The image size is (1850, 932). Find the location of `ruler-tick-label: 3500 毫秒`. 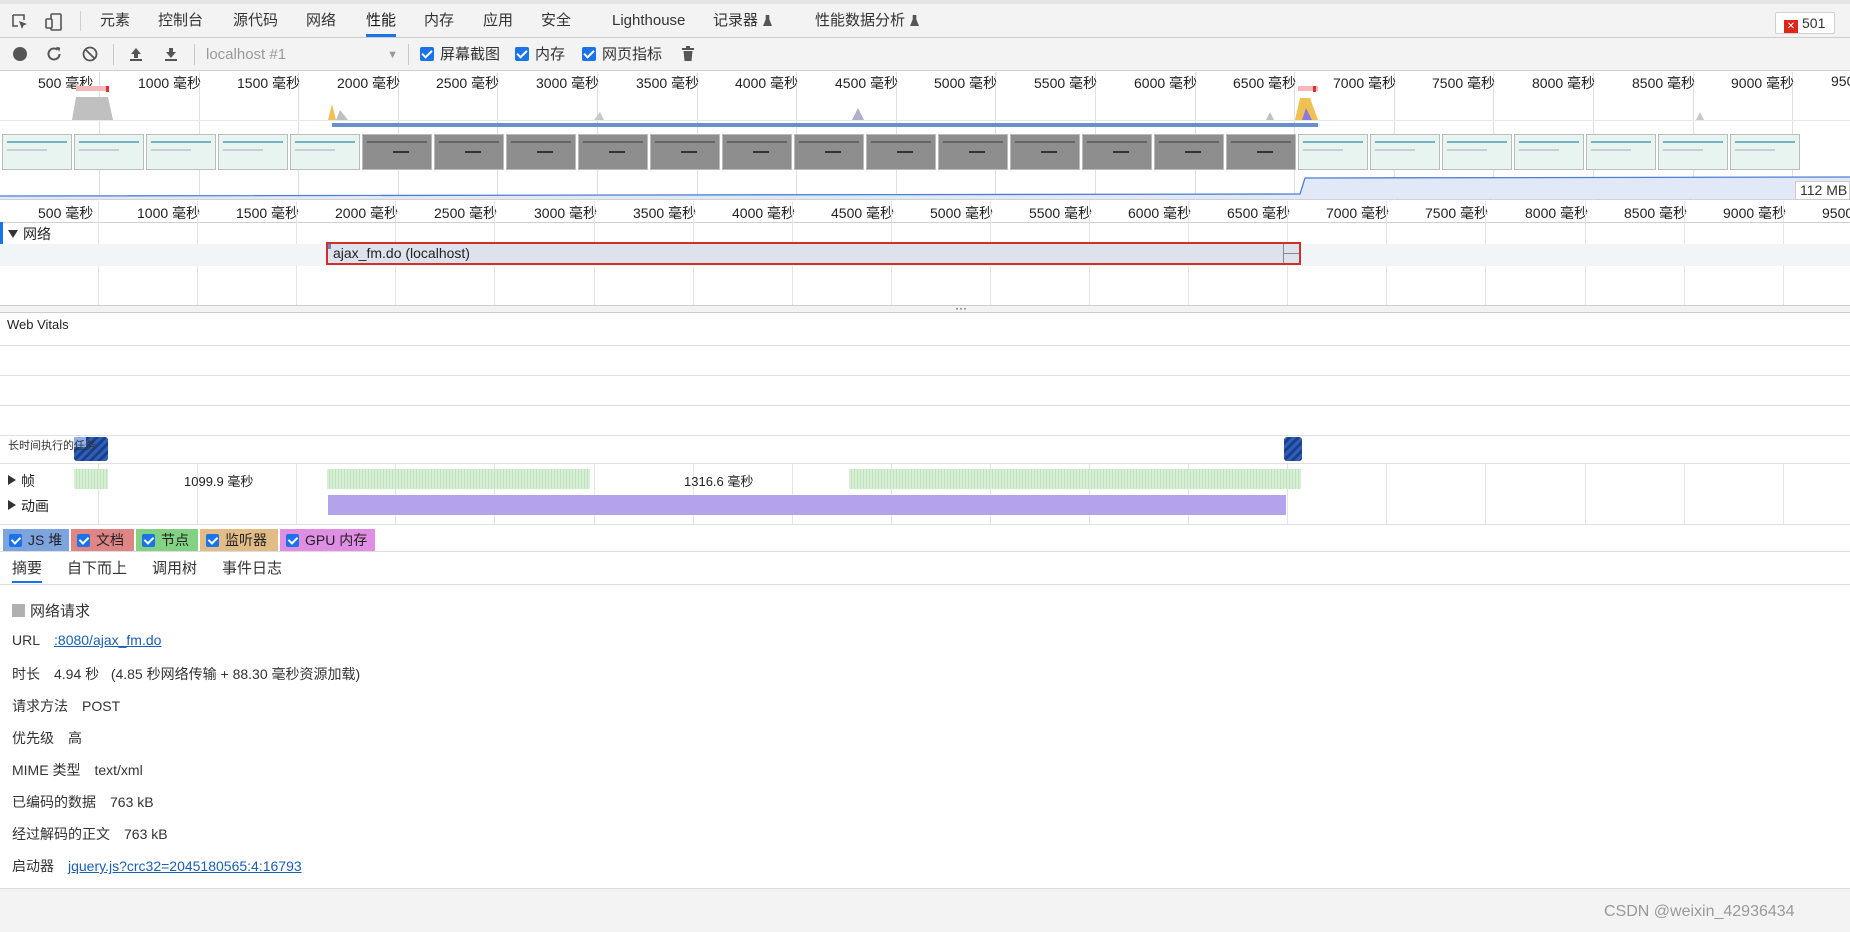

ruler-tick-label: 3500 毫秒 is located at coordinates (665, 213).